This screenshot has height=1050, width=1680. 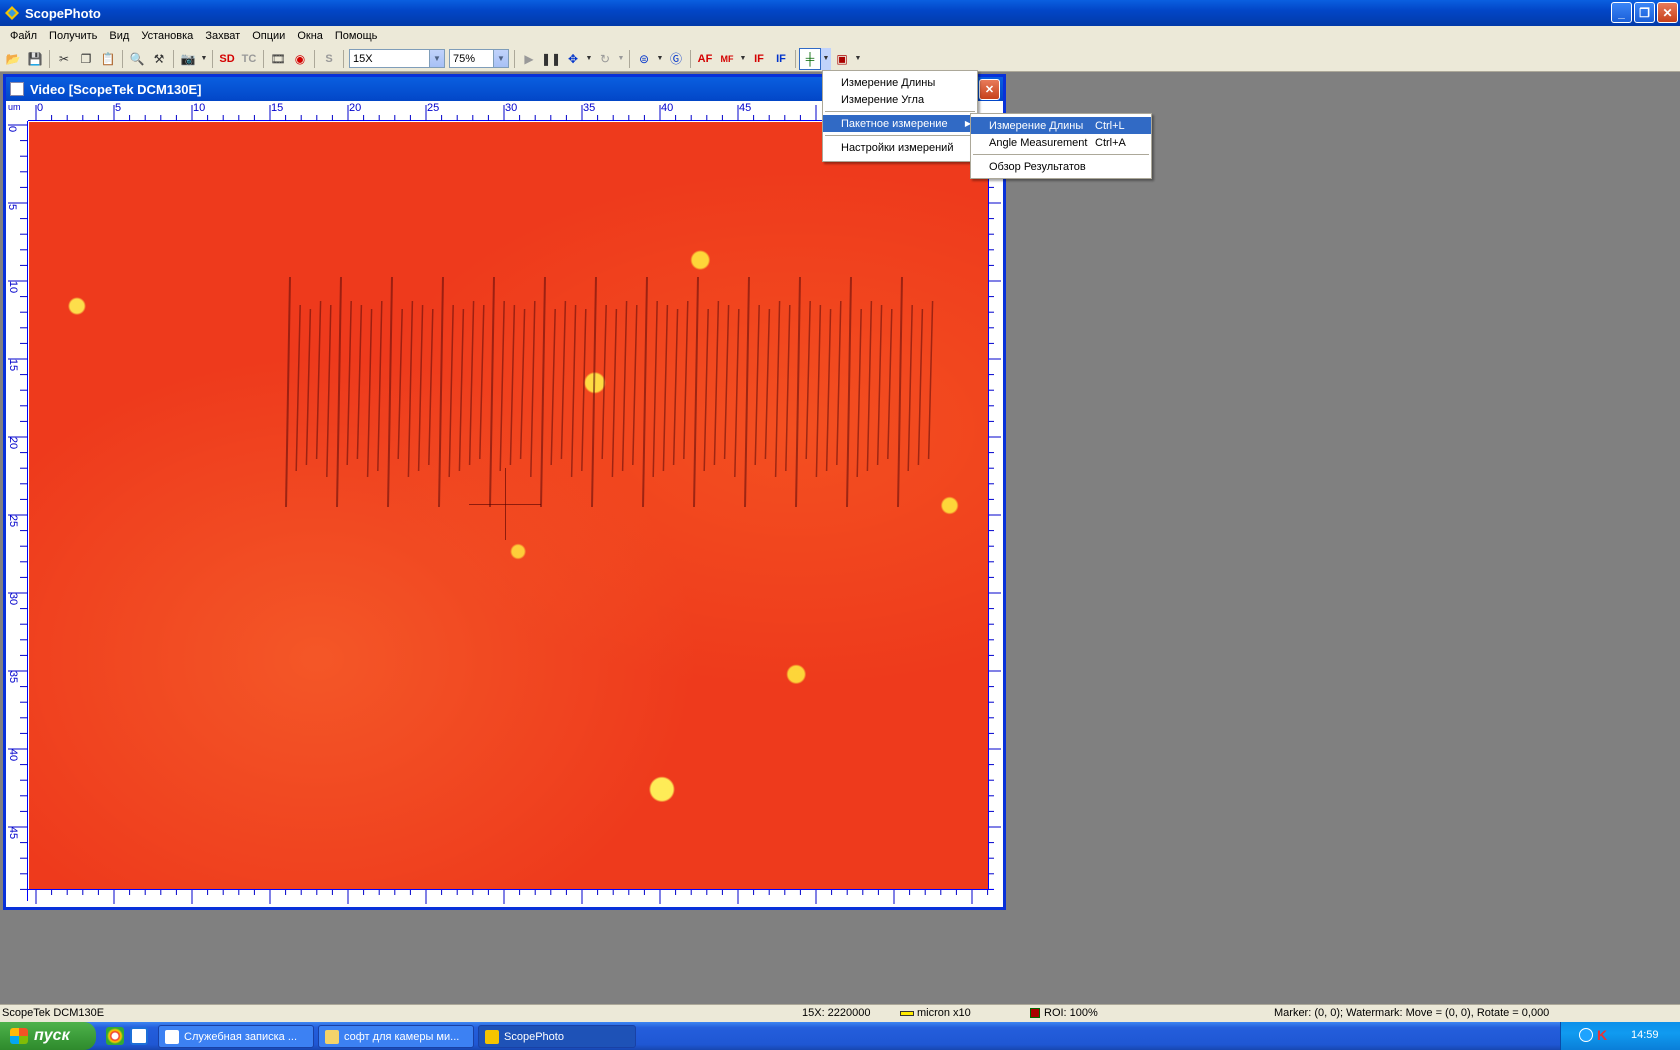 What do you see at coordinates (63, 13) in the screenshot?
I see `app-title: ScopePhoto` at bounding box center [63, 13].